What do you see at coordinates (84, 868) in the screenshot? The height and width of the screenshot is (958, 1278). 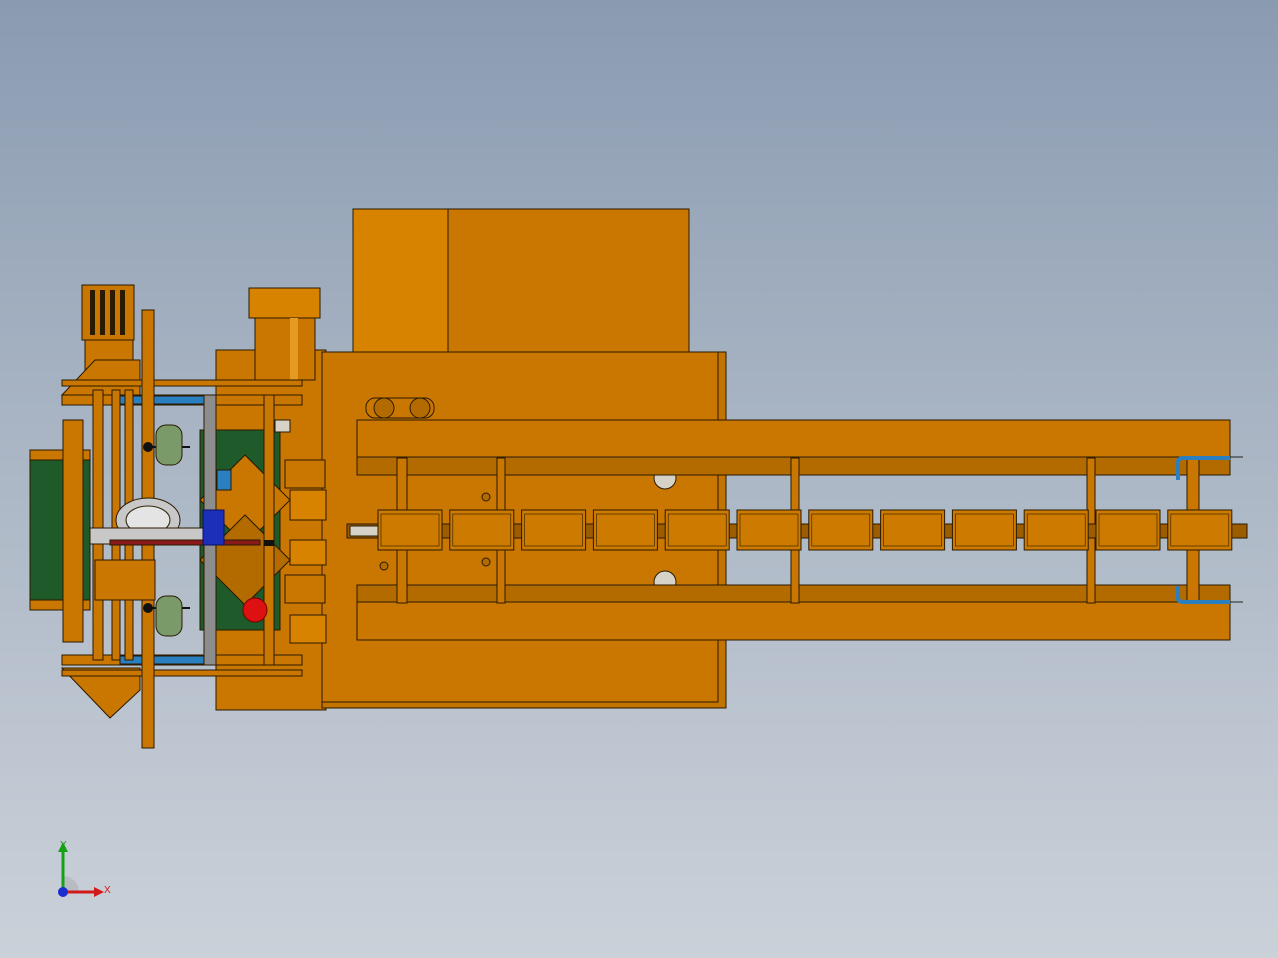 I see `coordinate-triad: Y X` at bounding box center [84, 868].